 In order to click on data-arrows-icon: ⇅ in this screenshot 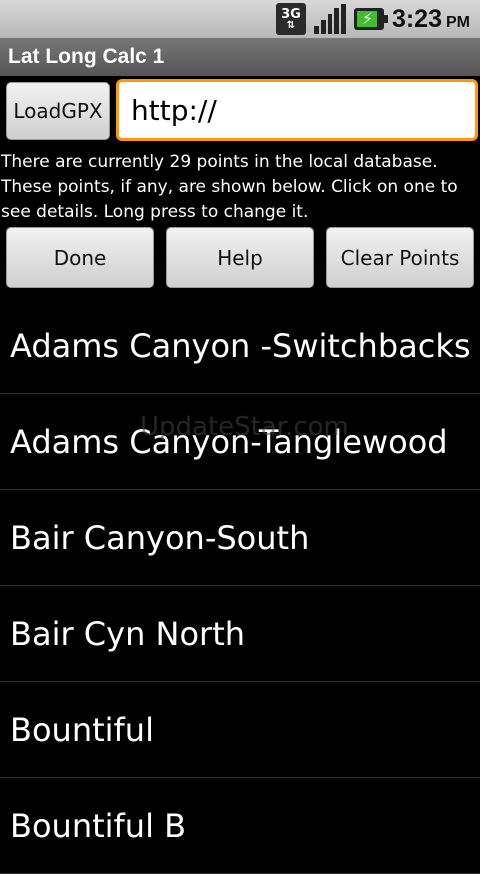, I will do `click(291, 25)`.